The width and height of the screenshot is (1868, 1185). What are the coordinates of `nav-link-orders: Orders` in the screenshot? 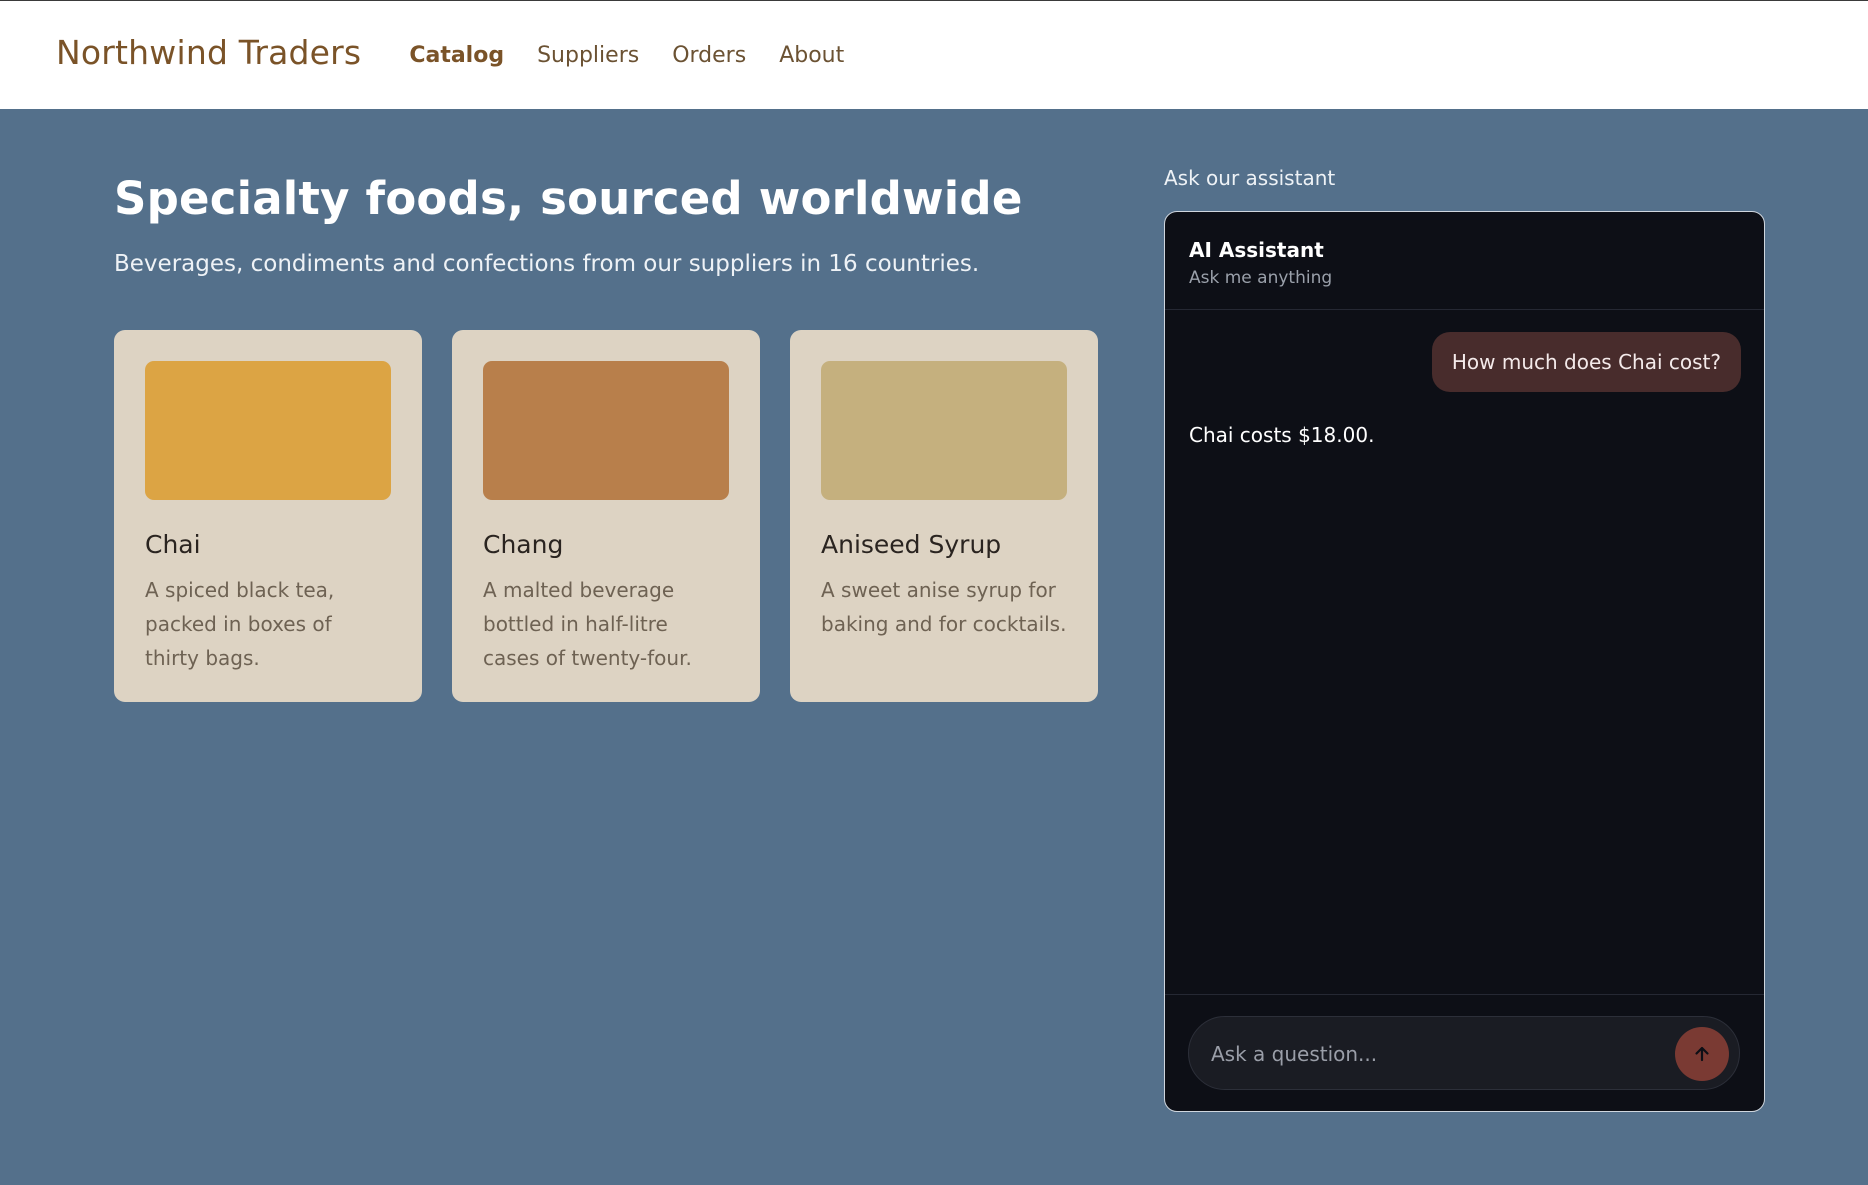 It's located at (709, 55).